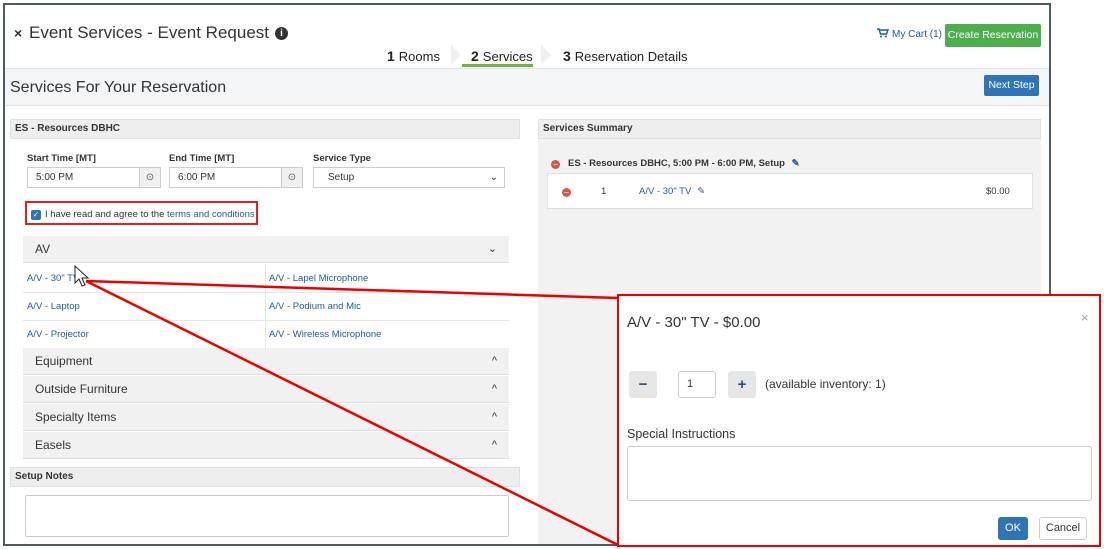 This screenshot has width=1104, height=549. I want to click on close-icon: ×, so click(1085, 317).